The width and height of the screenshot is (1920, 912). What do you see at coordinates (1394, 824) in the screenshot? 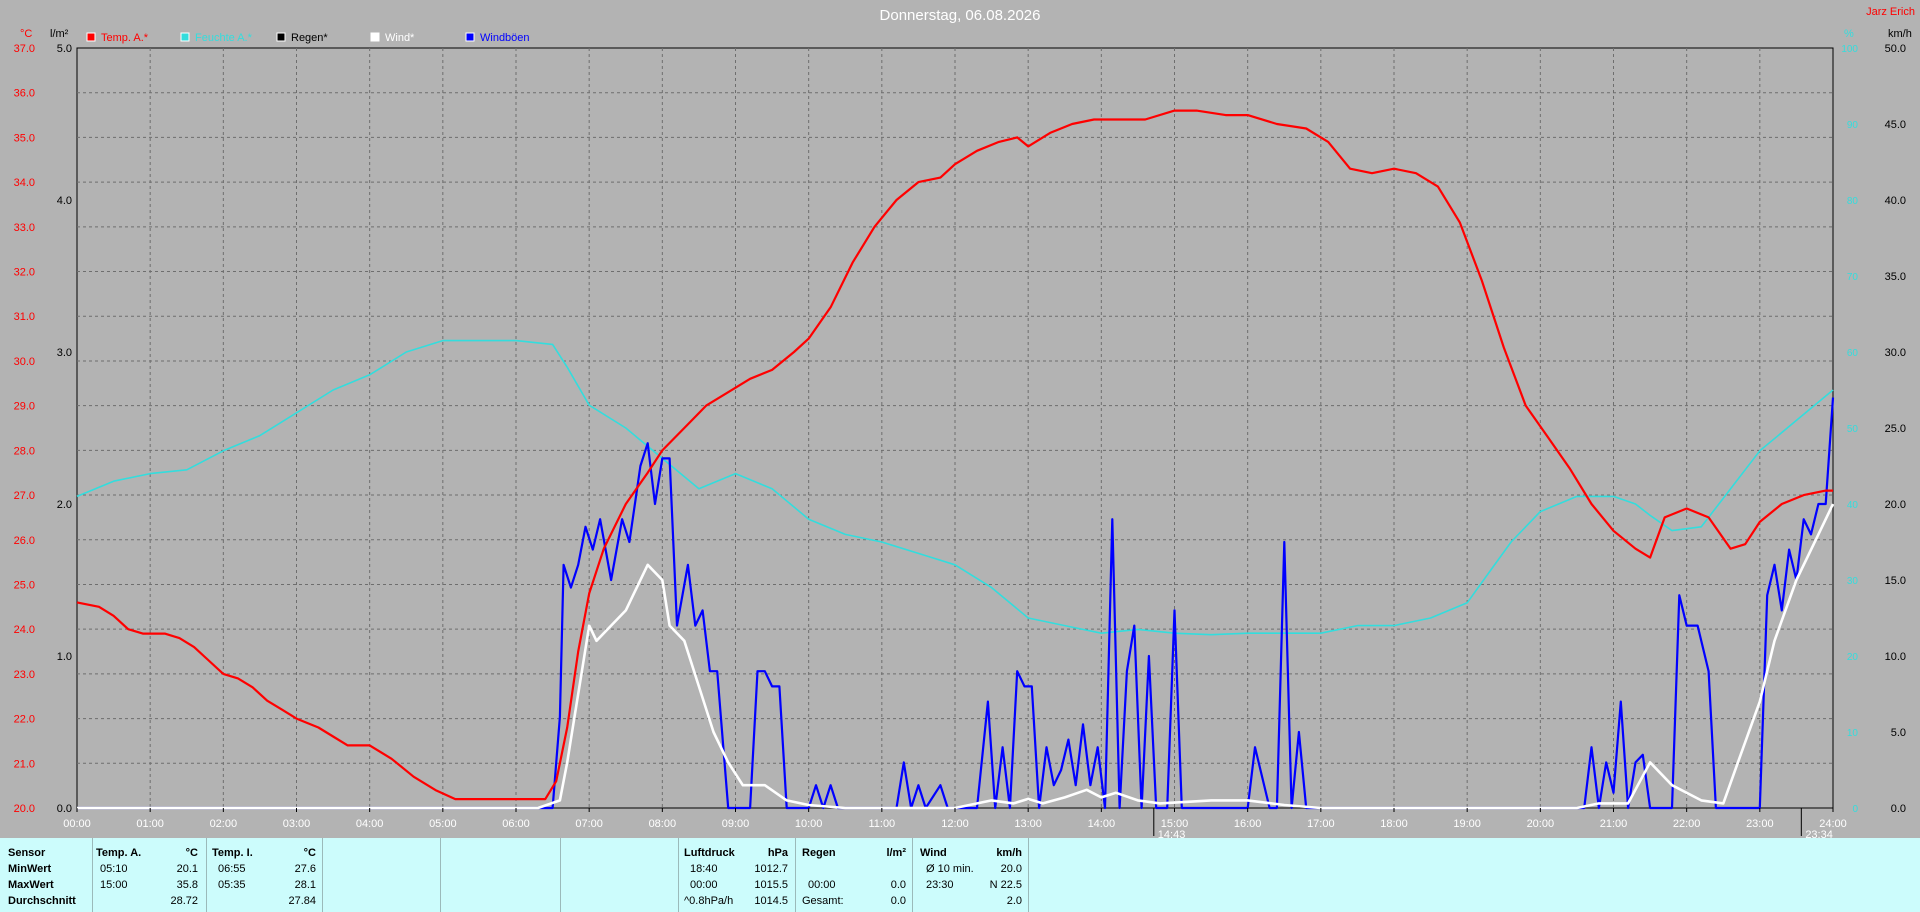
I see `time-tick-label: 18:00` at bounding box center [1394, 824].